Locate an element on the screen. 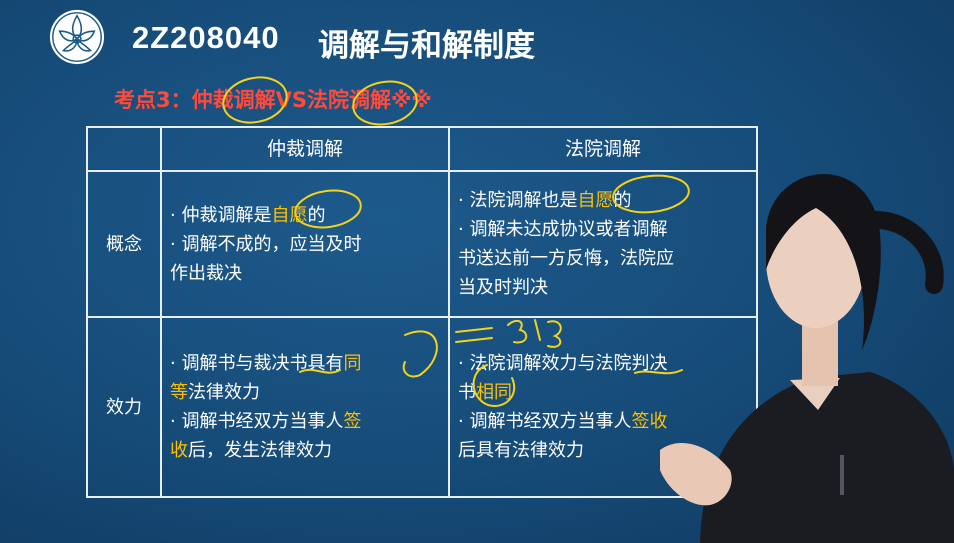 The height and width of the screenshot is (543, 954). highlight-text: 签 is located at coordinates (352, 421).